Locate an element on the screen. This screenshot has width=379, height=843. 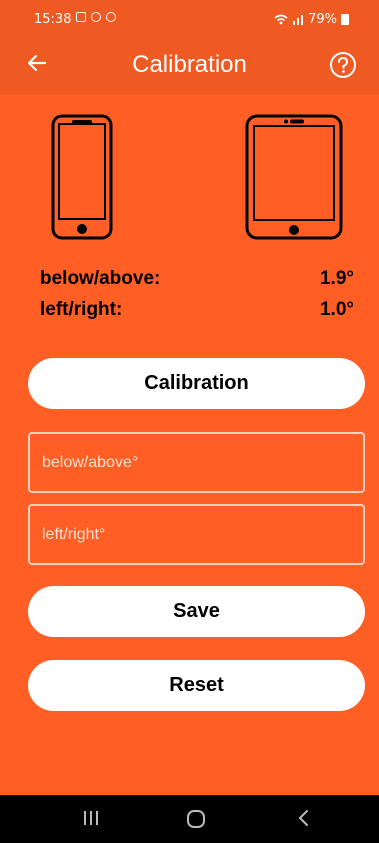
home-icon is located at coordinates (196, 819).